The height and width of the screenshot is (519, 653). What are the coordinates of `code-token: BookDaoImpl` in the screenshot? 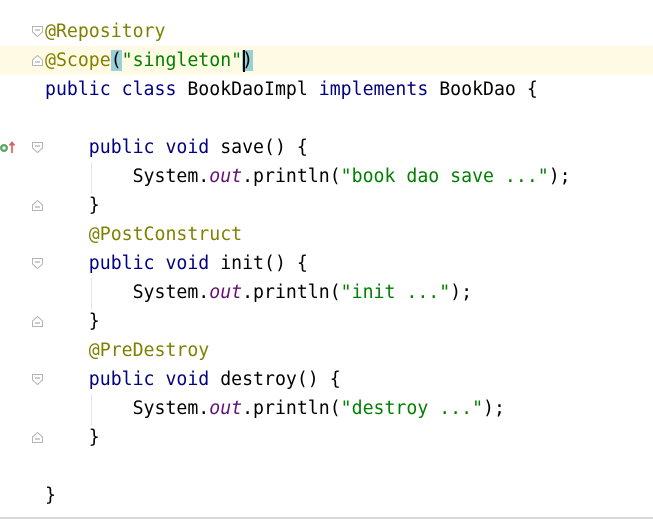 It's located at (253, 89).